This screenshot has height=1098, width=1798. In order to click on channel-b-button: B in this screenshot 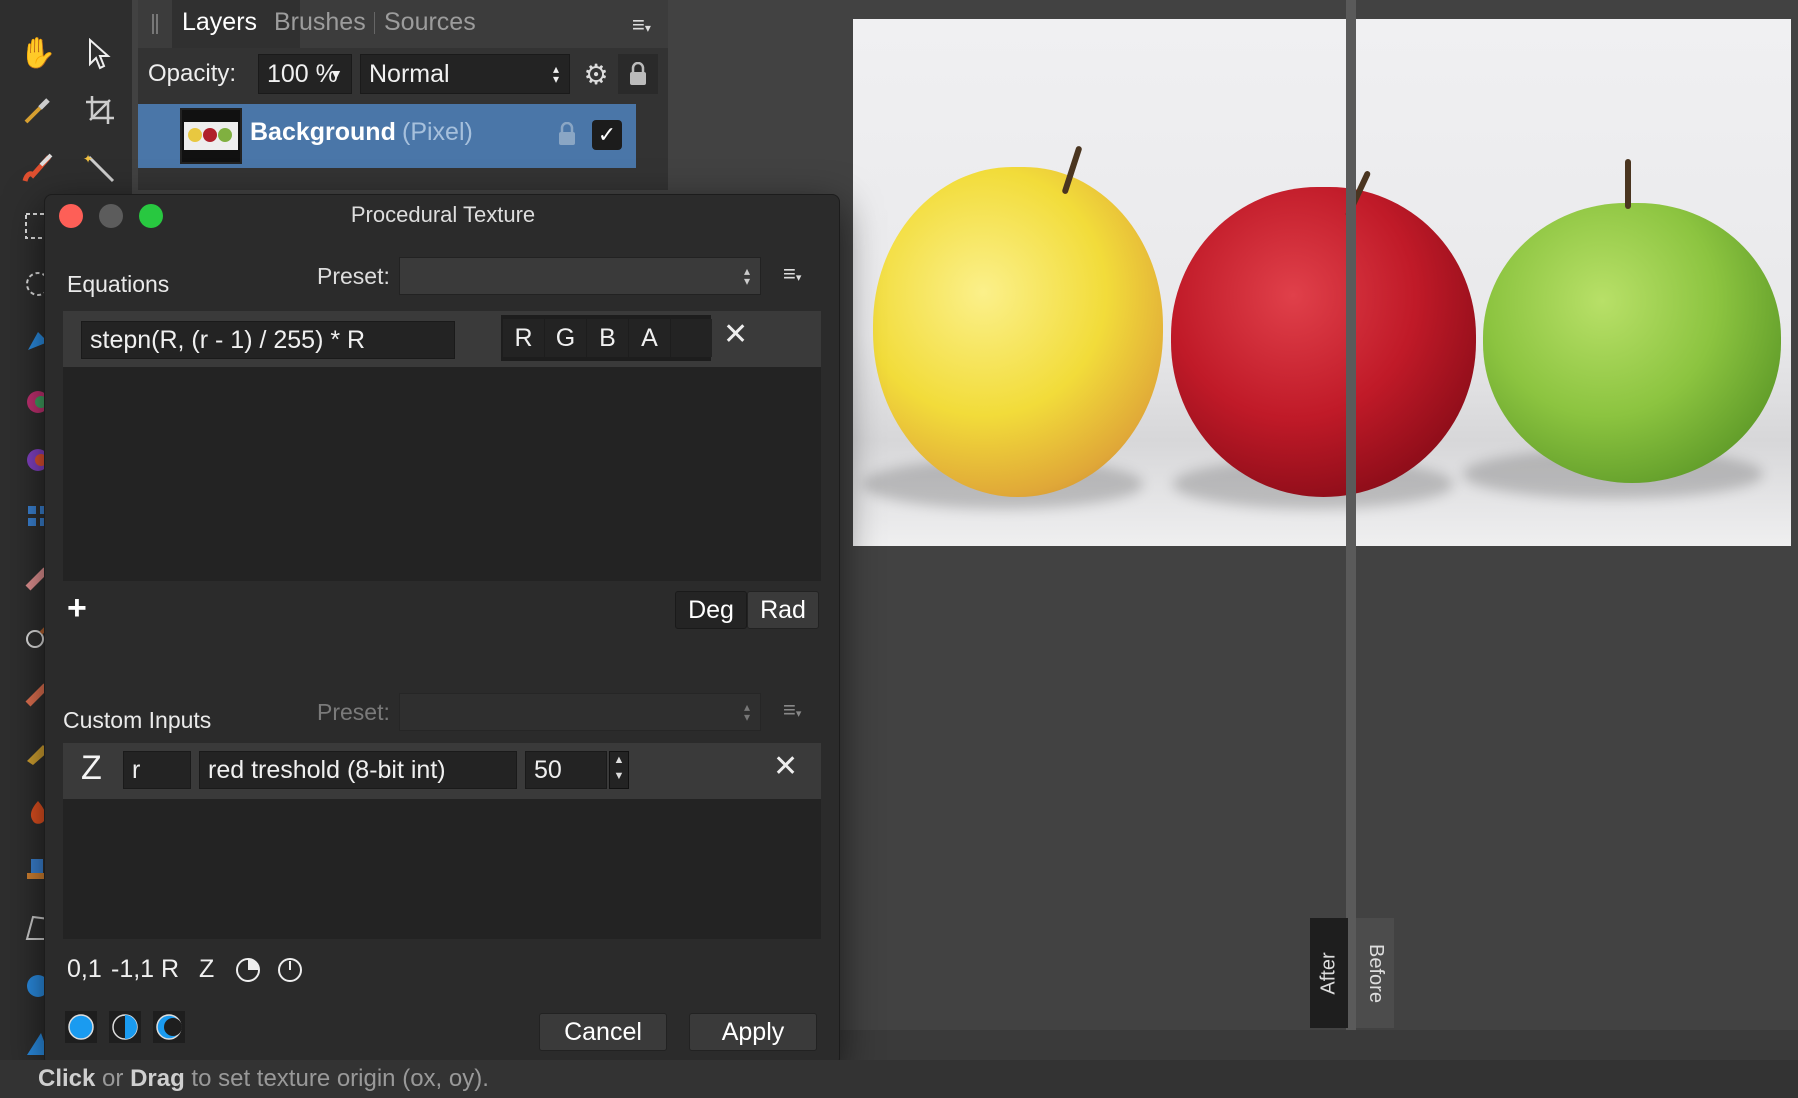, I will do `click(607, 338)`.